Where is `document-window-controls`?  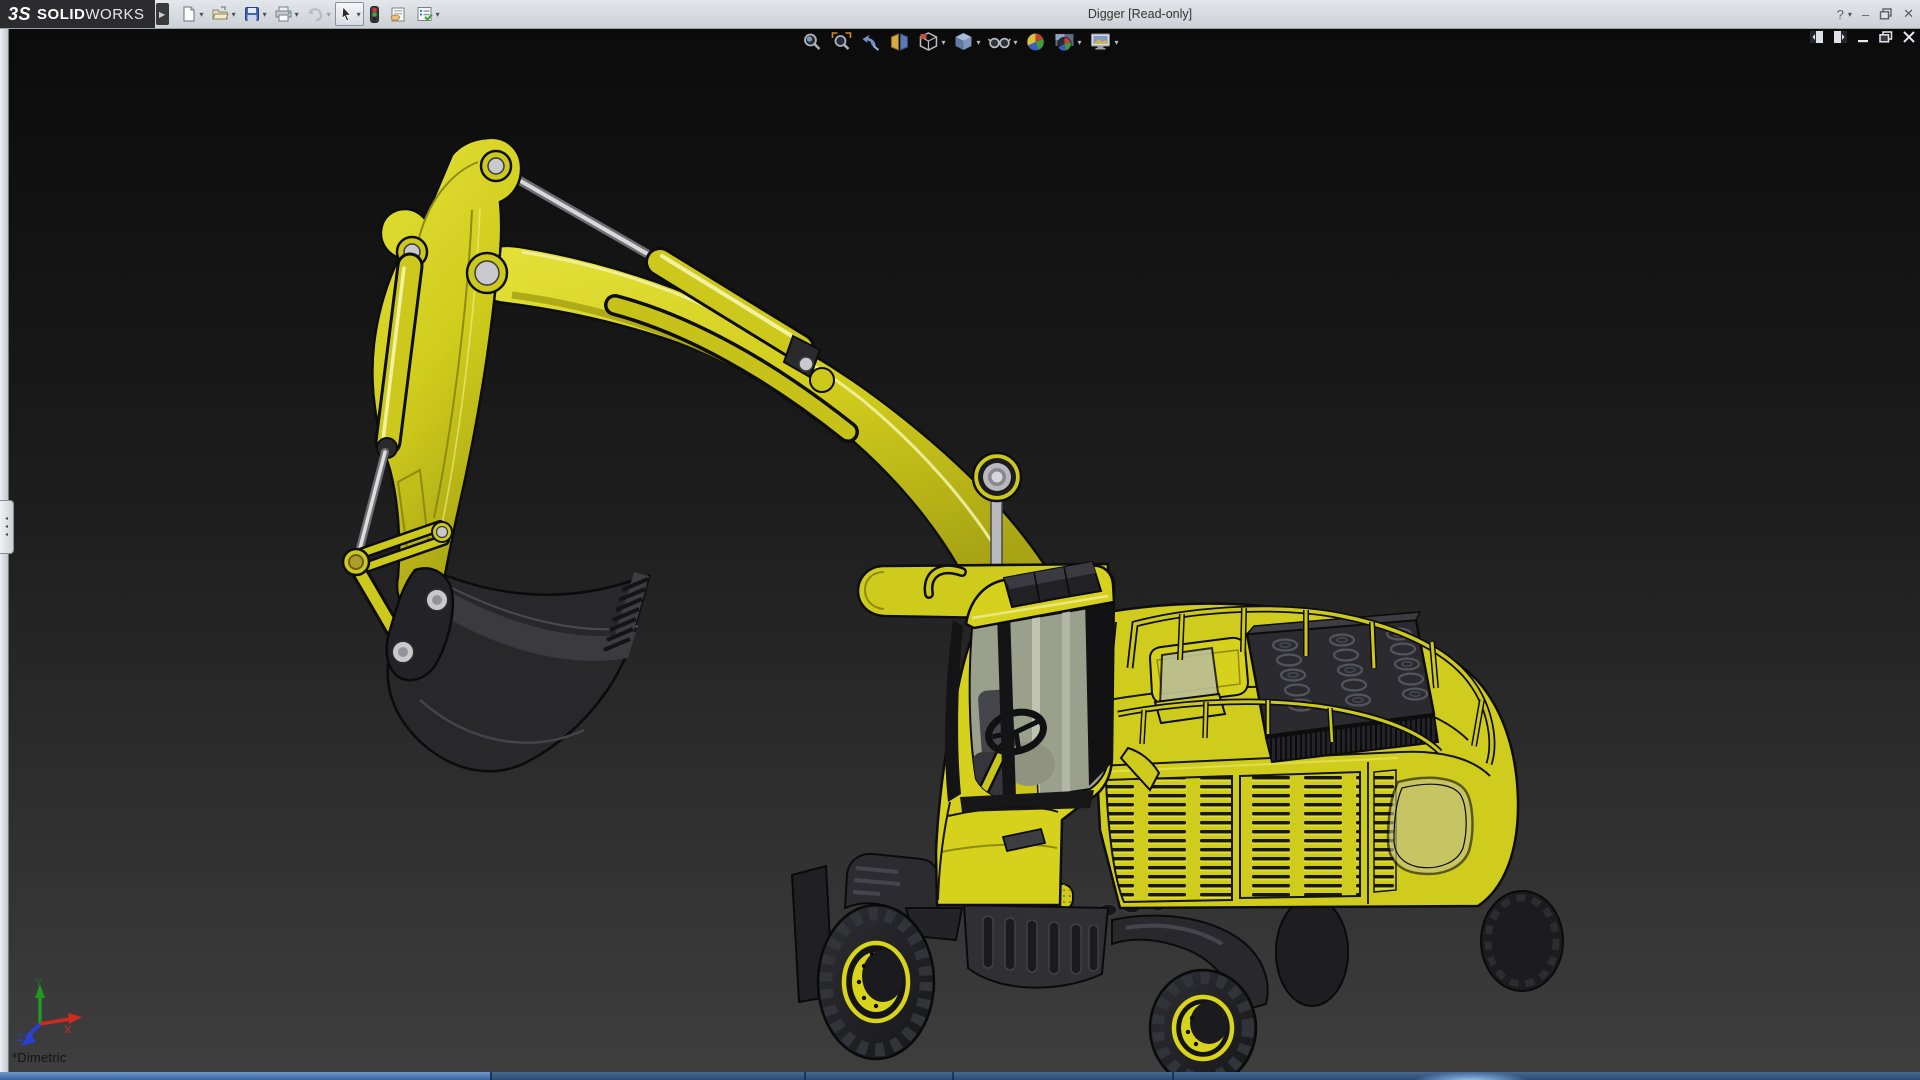
document-window-controls is located at coordinates (1862, 37).